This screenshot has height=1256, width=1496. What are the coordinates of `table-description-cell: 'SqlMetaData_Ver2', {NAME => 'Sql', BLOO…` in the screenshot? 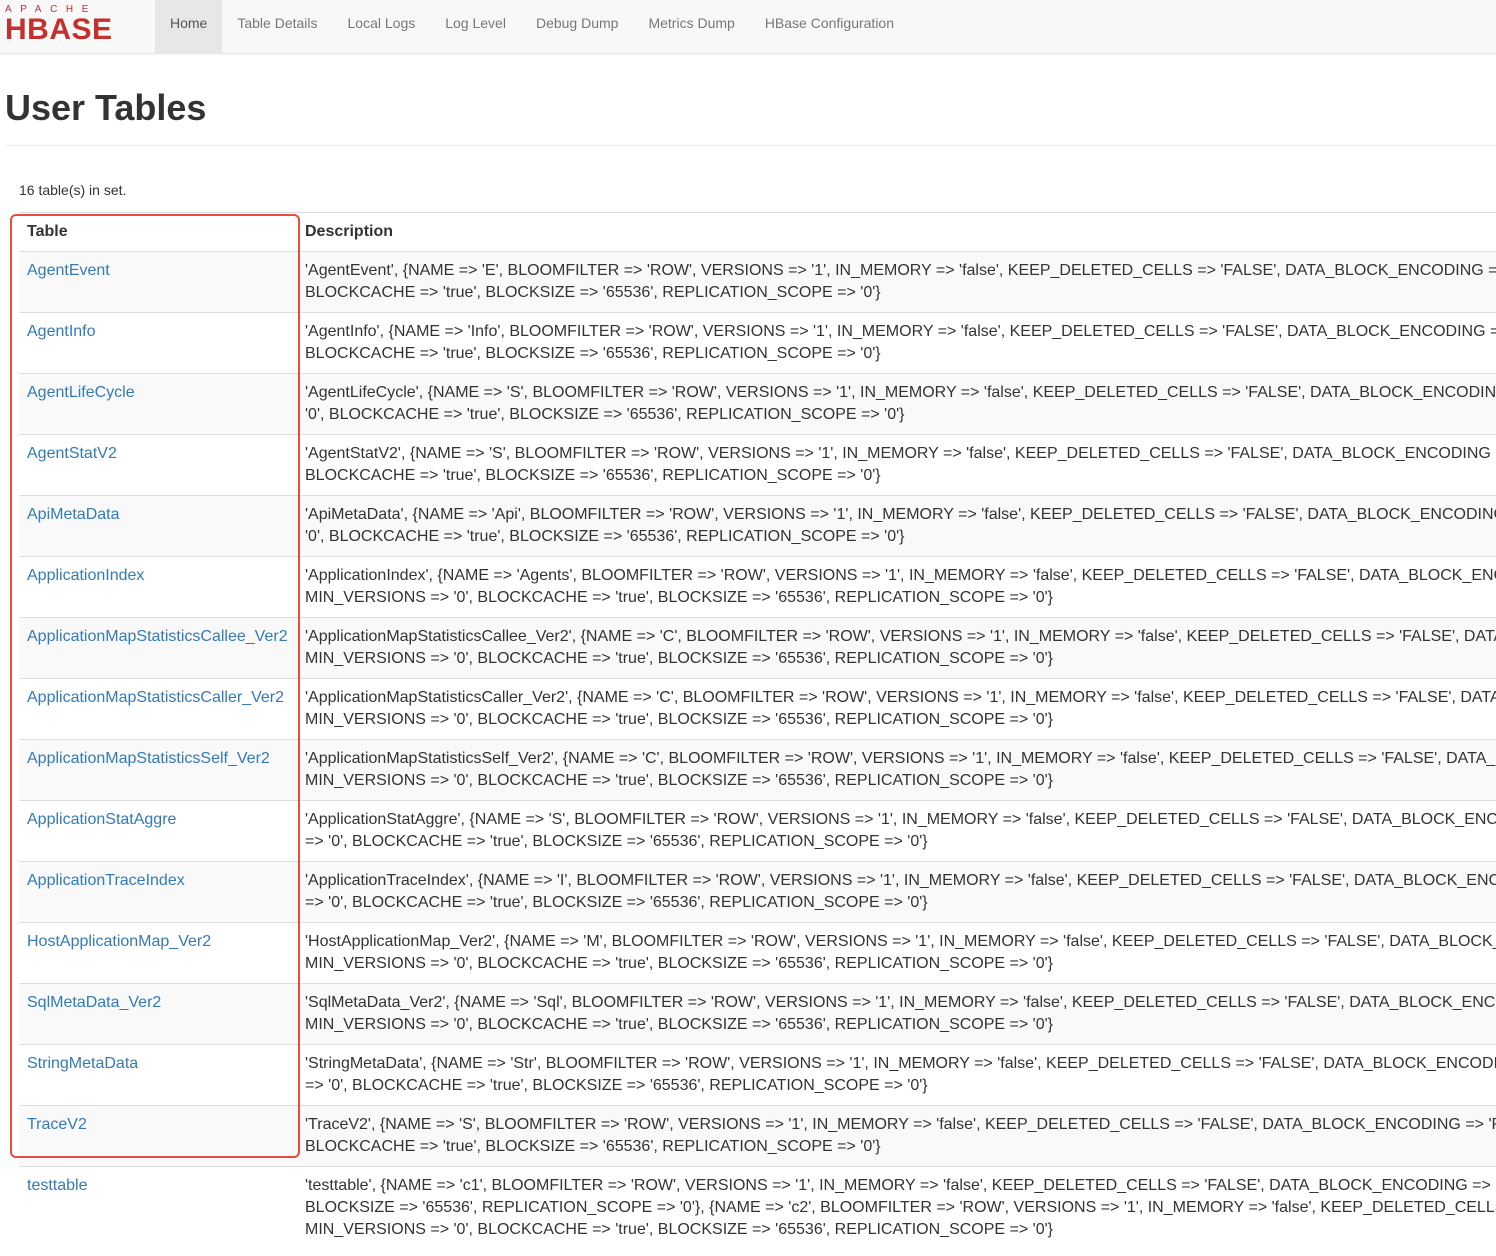 It's located at (896, 1014).